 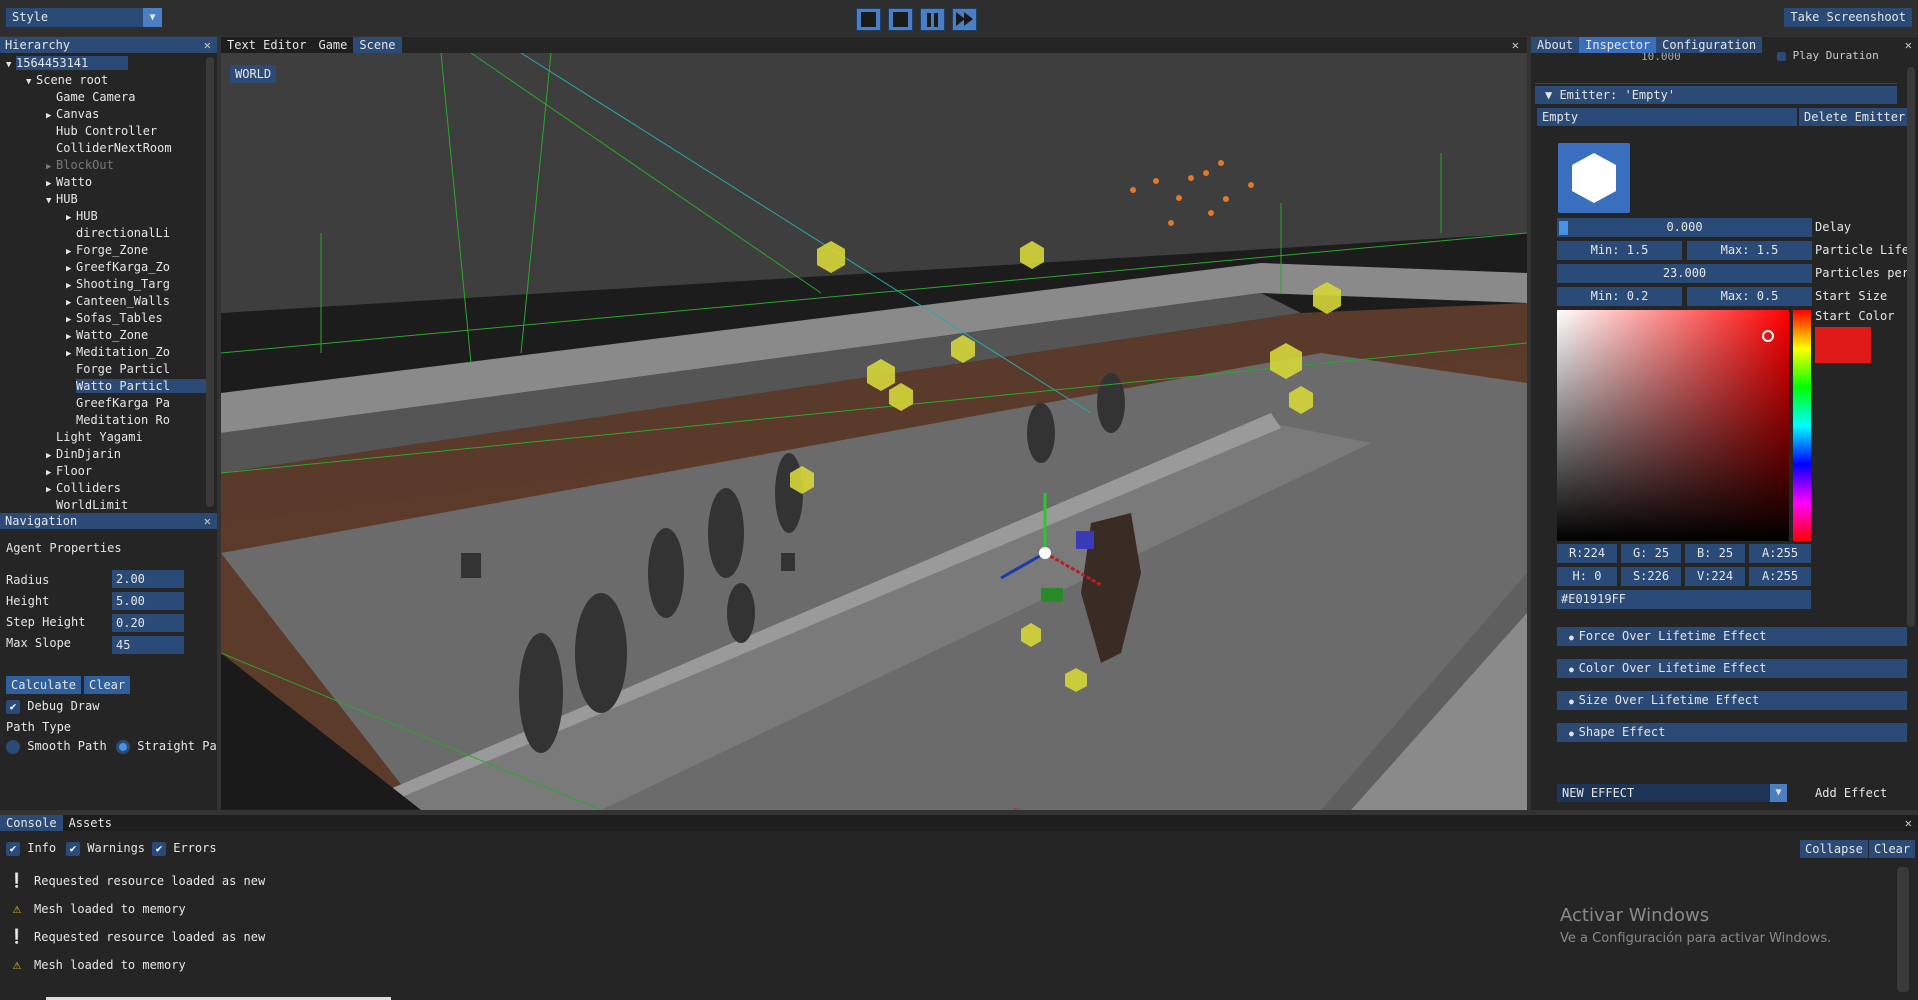 What do you see at coordinates (108, 216) in the screenshot?
I see `hierarchy-item: ▶ HUB` at bounding box center [108, 216].